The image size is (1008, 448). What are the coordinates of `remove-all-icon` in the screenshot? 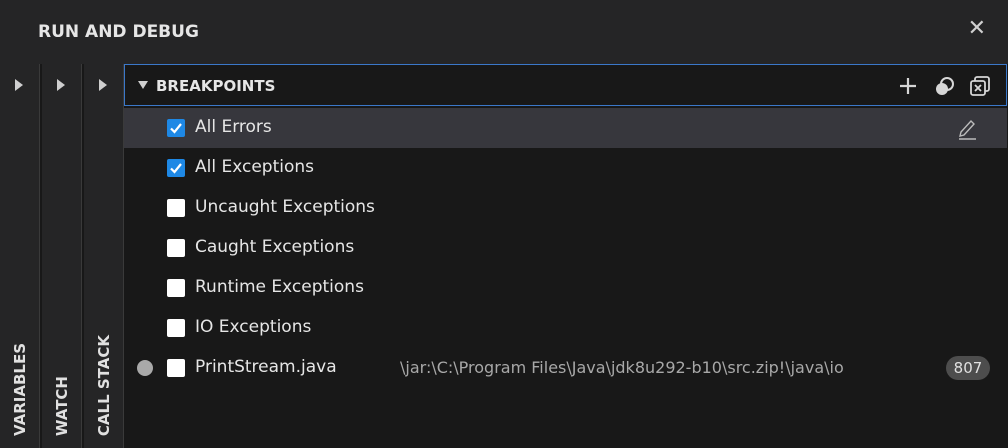 It's located at (980, 86).